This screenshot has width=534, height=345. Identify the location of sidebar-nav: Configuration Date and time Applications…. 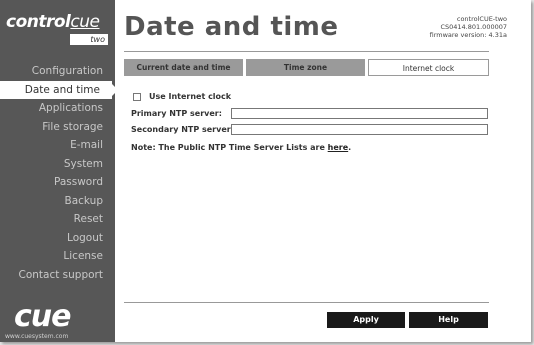
(59, 173).